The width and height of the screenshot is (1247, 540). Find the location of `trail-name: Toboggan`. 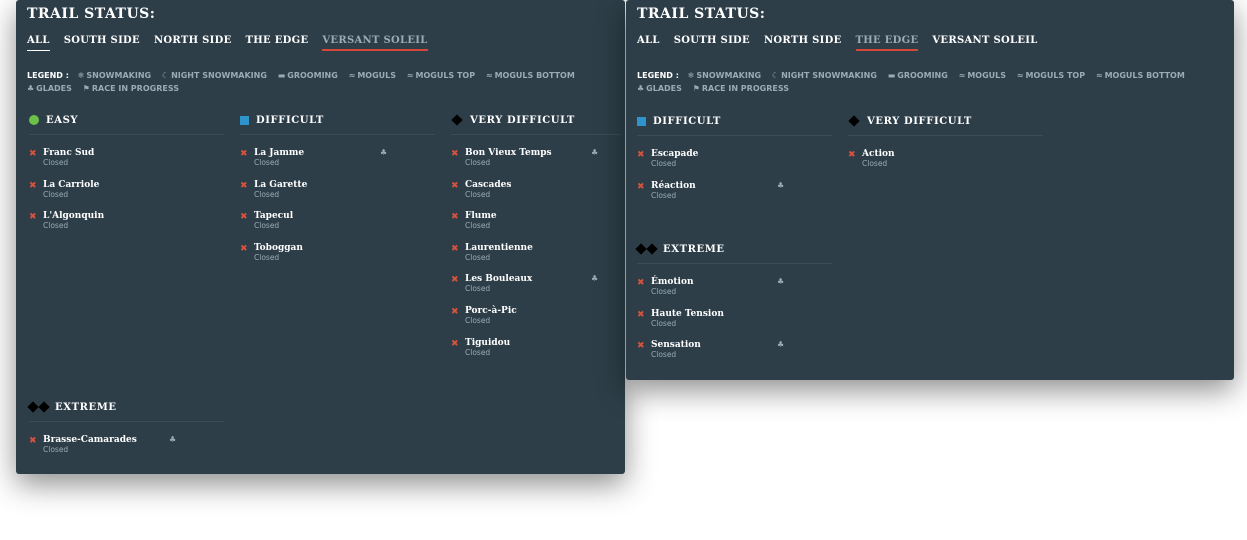

trail-name: Toboggan is located at coordinates (278, 247).